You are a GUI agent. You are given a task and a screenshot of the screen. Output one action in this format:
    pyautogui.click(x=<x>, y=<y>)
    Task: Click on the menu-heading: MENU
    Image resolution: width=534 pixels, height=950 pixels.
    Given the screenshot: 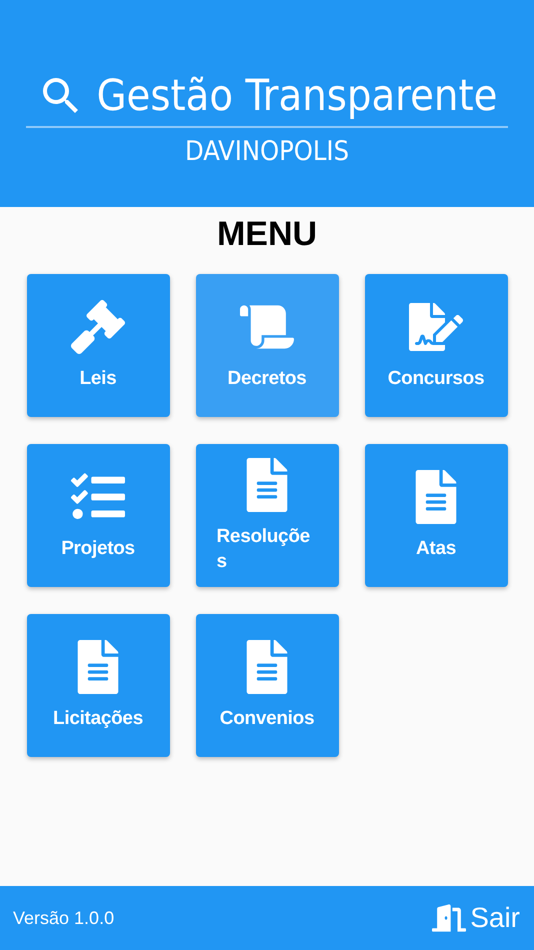 What is the action you would take?
    pyautogui.click(x=267, y=234)
    